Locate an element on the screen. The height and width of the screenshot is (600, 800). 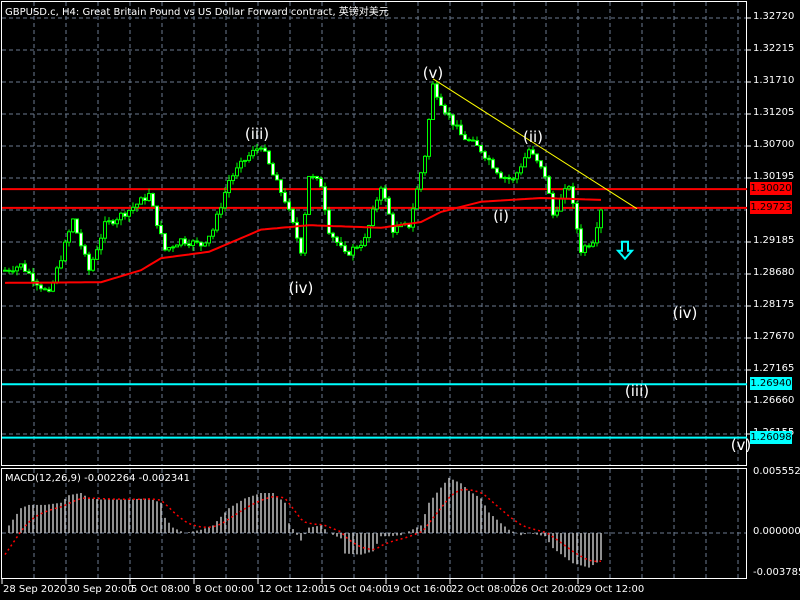
price-tick-label: 1.27670 is located at coordinates (774, 336).